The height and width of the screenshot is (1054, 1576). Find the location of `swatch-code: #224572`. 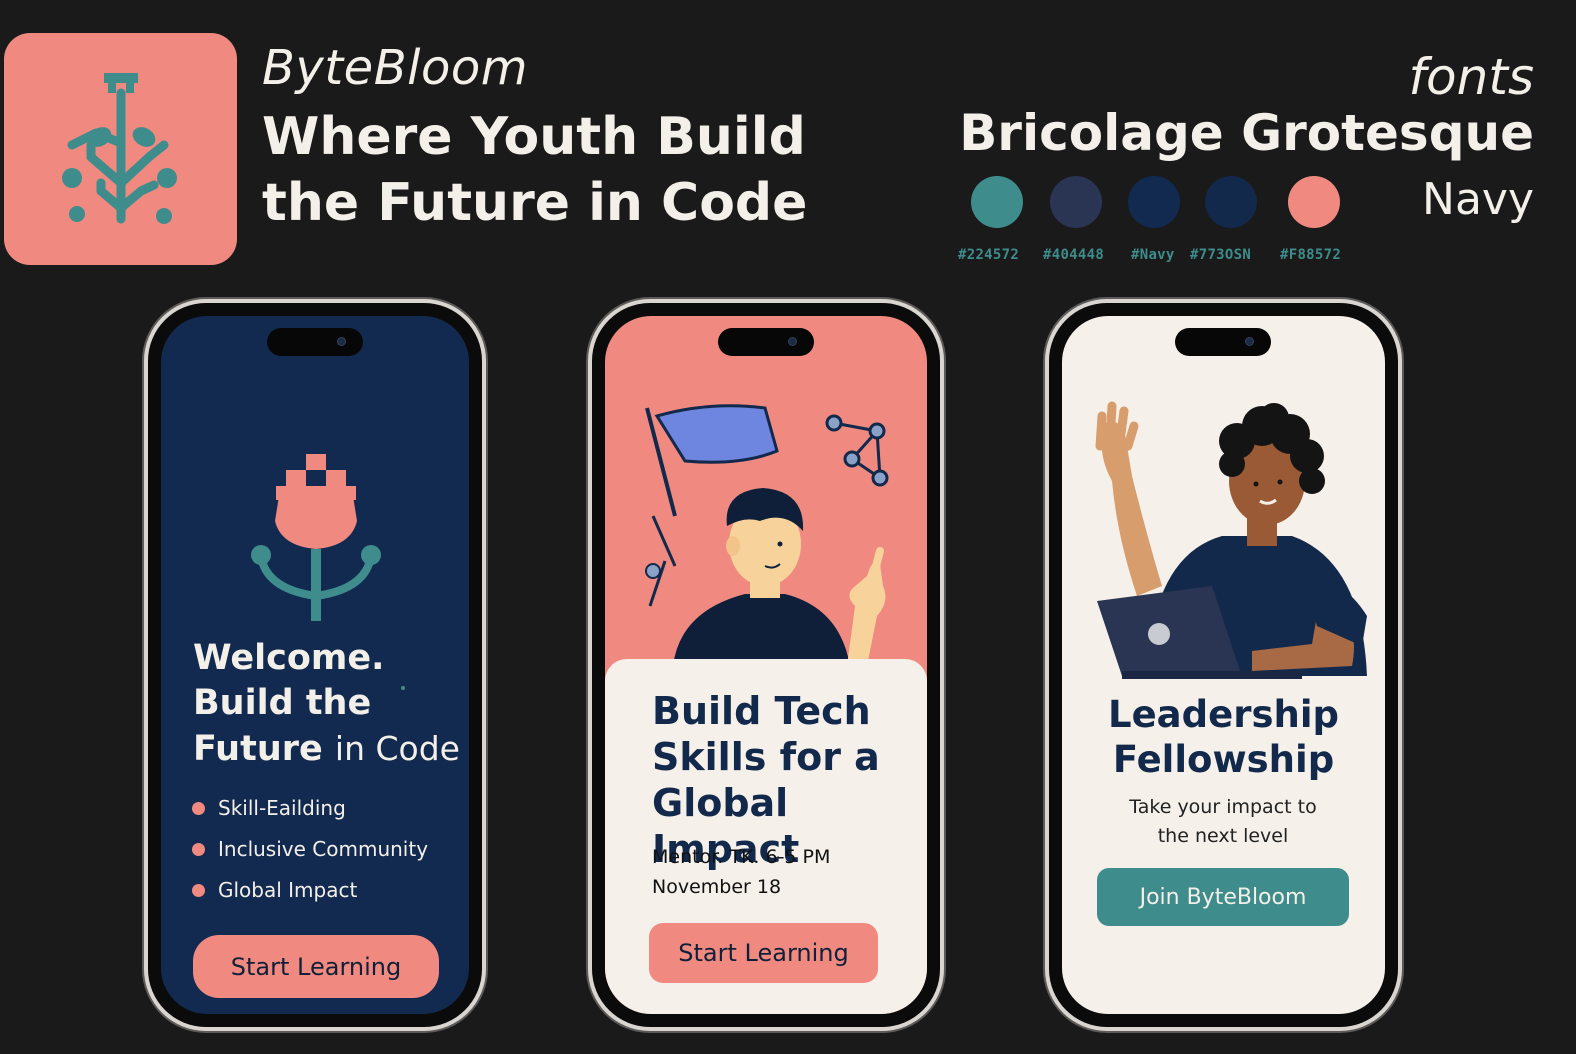

swatch-code: #224572 is located at coordinates (989, 255).